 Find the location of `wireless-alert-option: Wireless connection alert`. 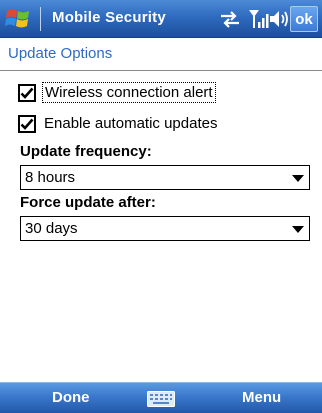

wireless-alert-option: Wireless connection alert is located at coordinates (117, 92).